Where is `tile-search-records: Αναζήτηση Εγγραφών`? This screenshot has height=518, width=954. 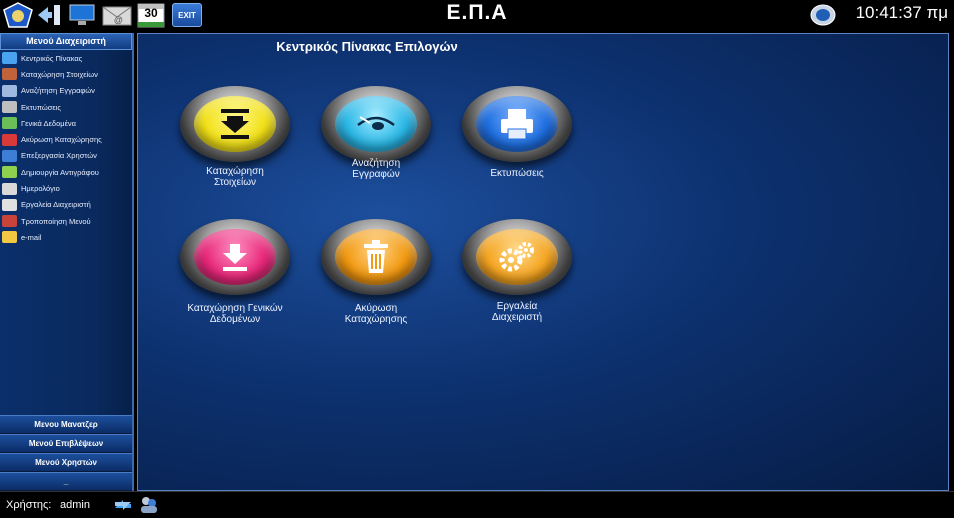 tile-search-records: Αναζήτηση Εγγραφών is located at coordinates (376, 133).